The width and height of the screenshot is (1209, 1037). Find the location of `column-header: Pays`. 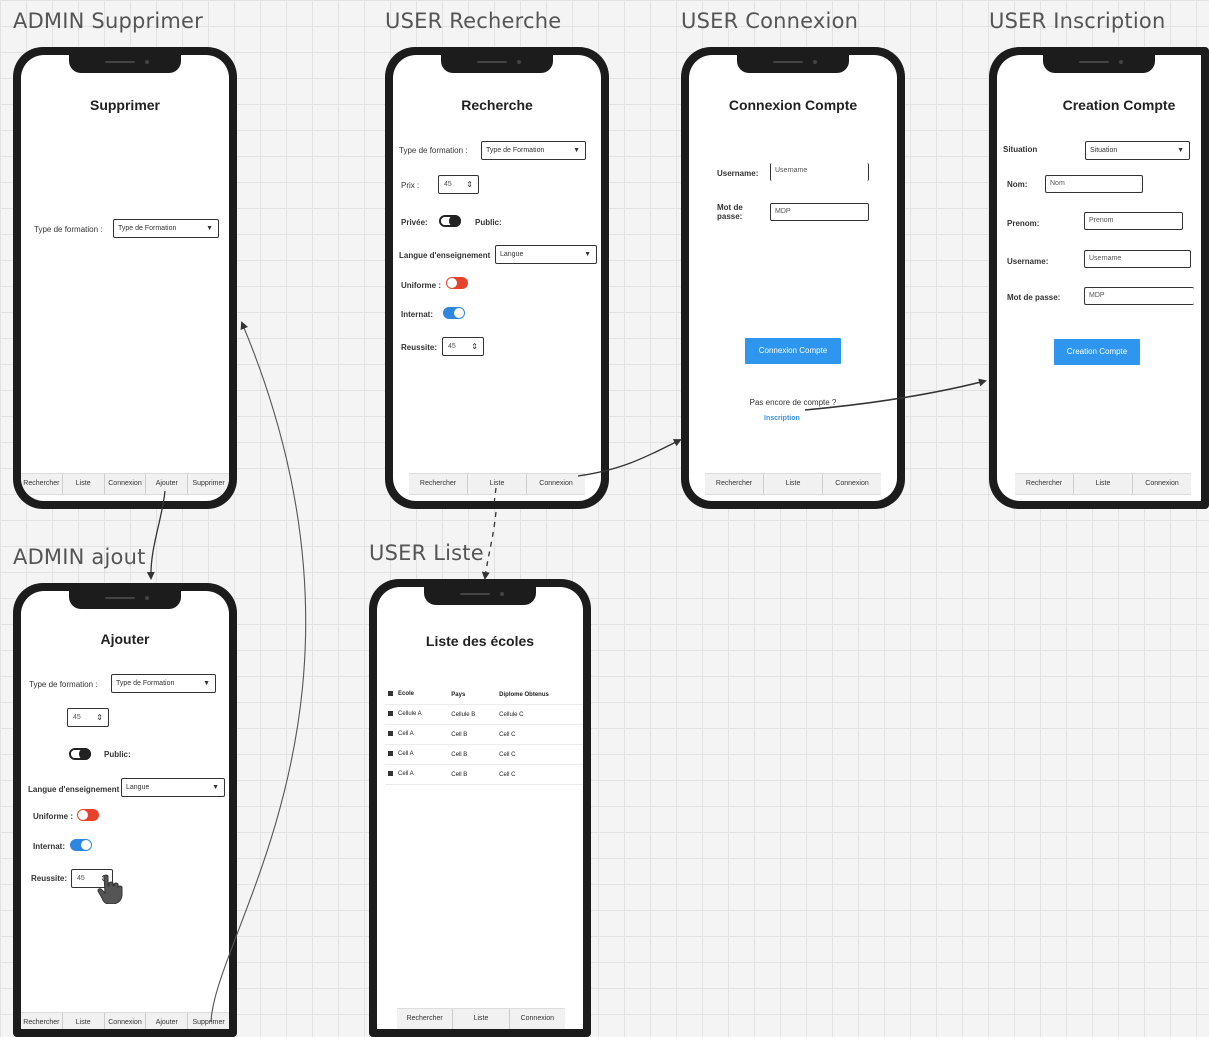

column-header: Pays is located at coordinates (472, 695).